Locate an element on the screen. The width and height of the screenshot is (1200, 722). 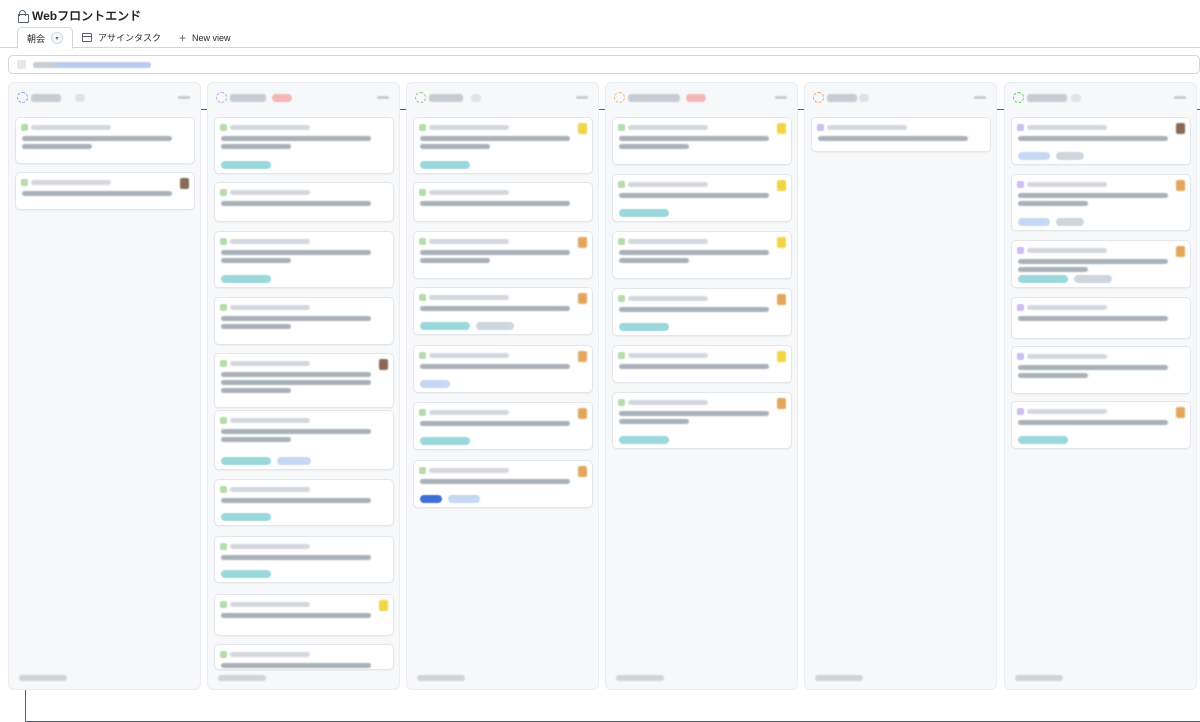
filter-input is located at coordinates (604, 64).